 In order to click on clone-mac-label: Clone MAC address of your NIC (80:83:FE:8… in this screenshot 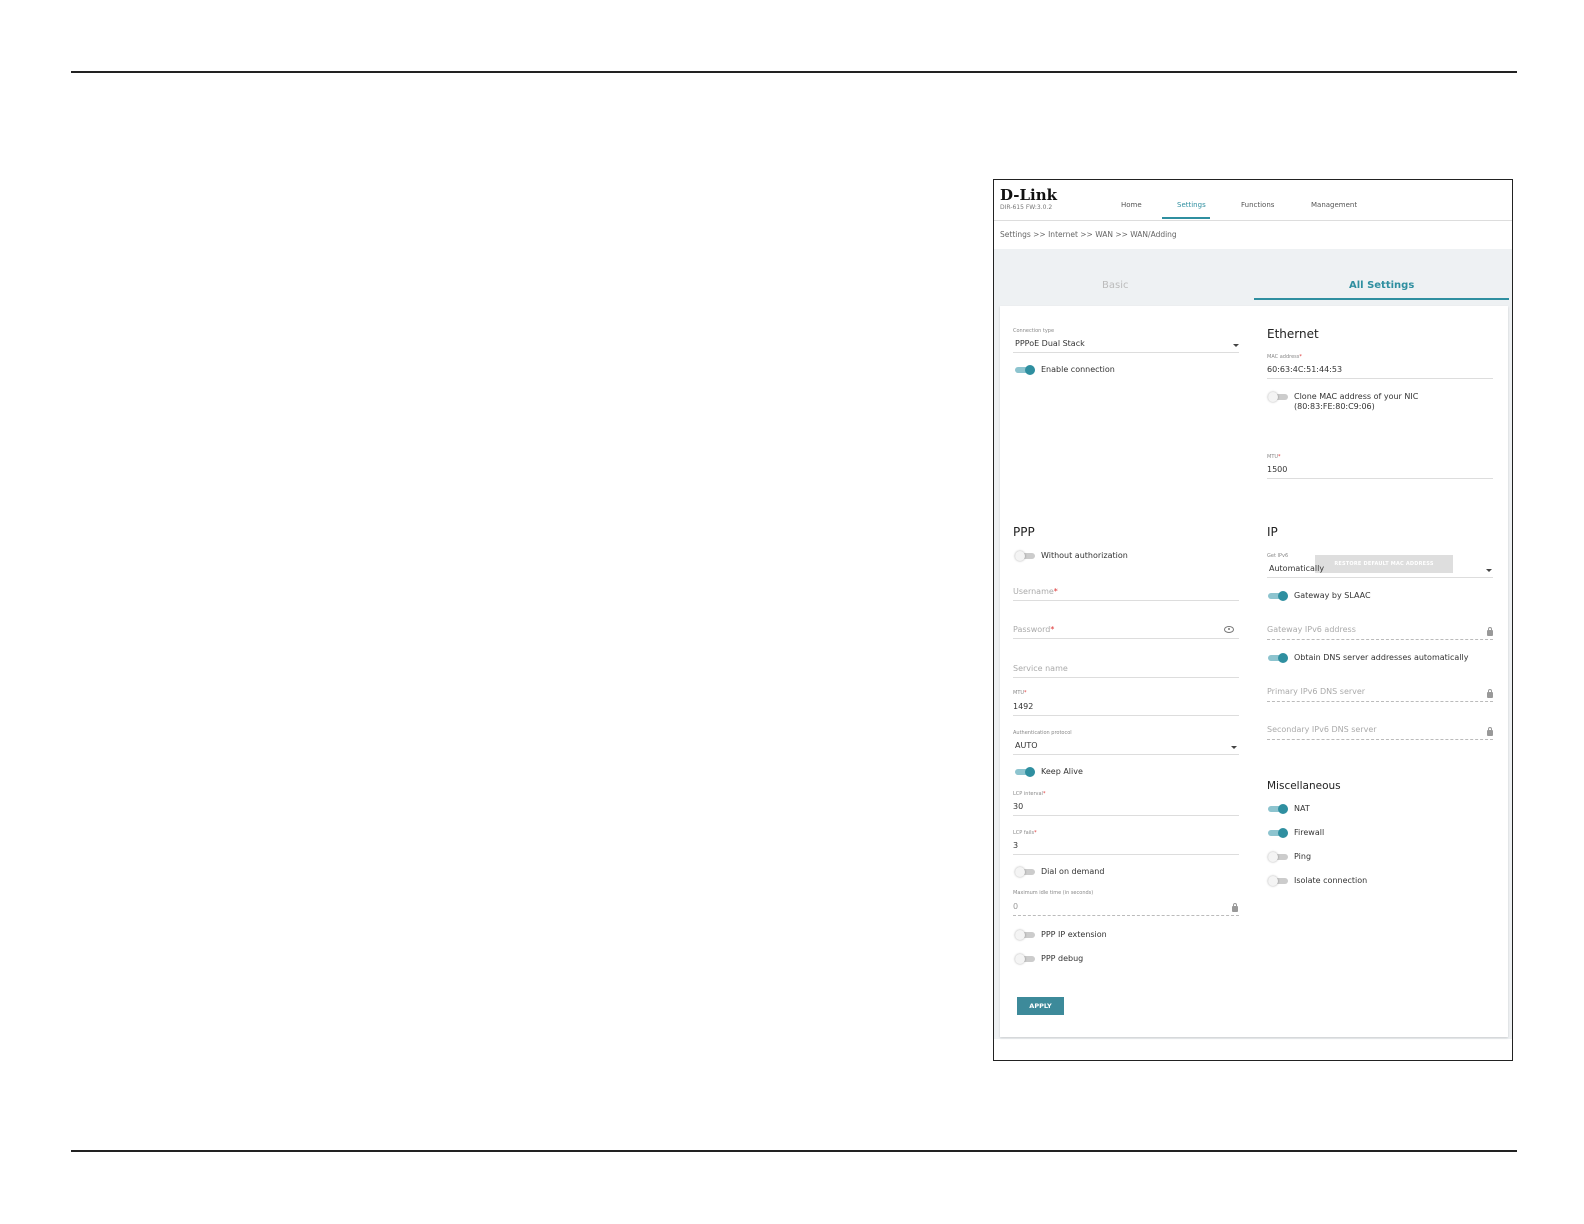, I will do `click(1356, 401)`.